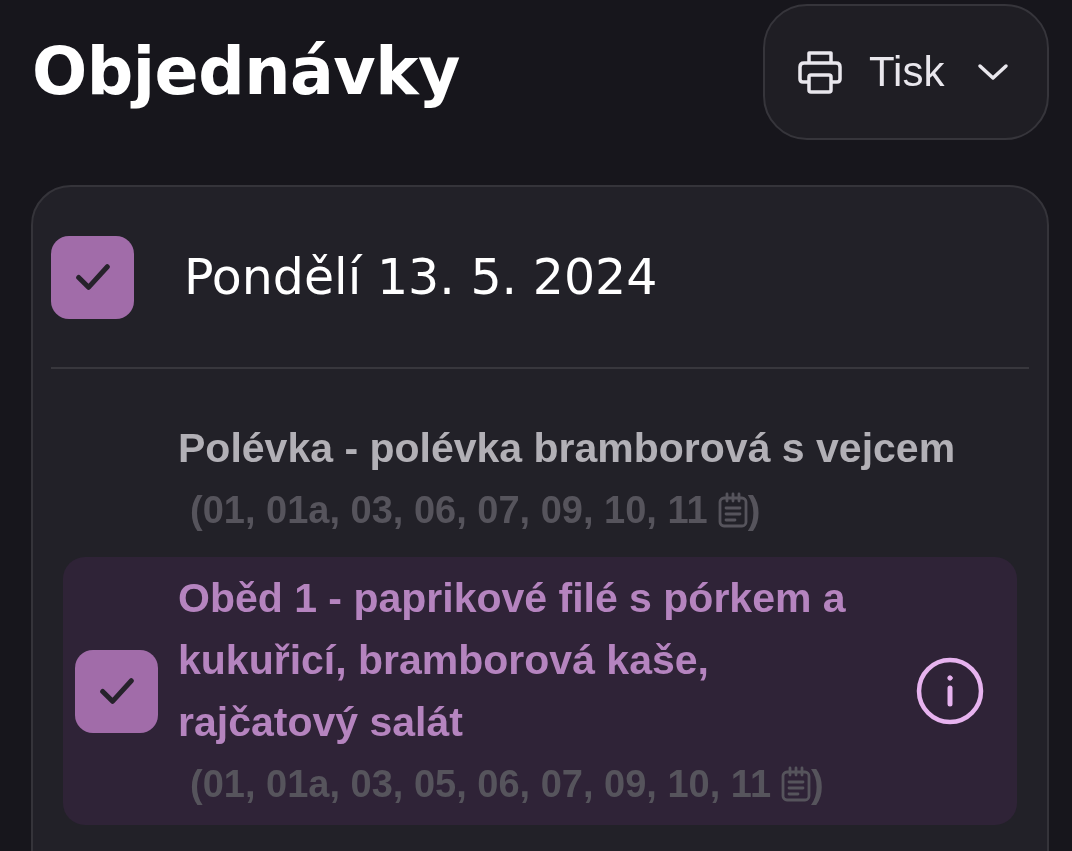  What do you see at coordinates (421, 277) in the screenshot?
I see `day-date: Pondělí 13. 5. 2024` at bounding box center [421, 277].